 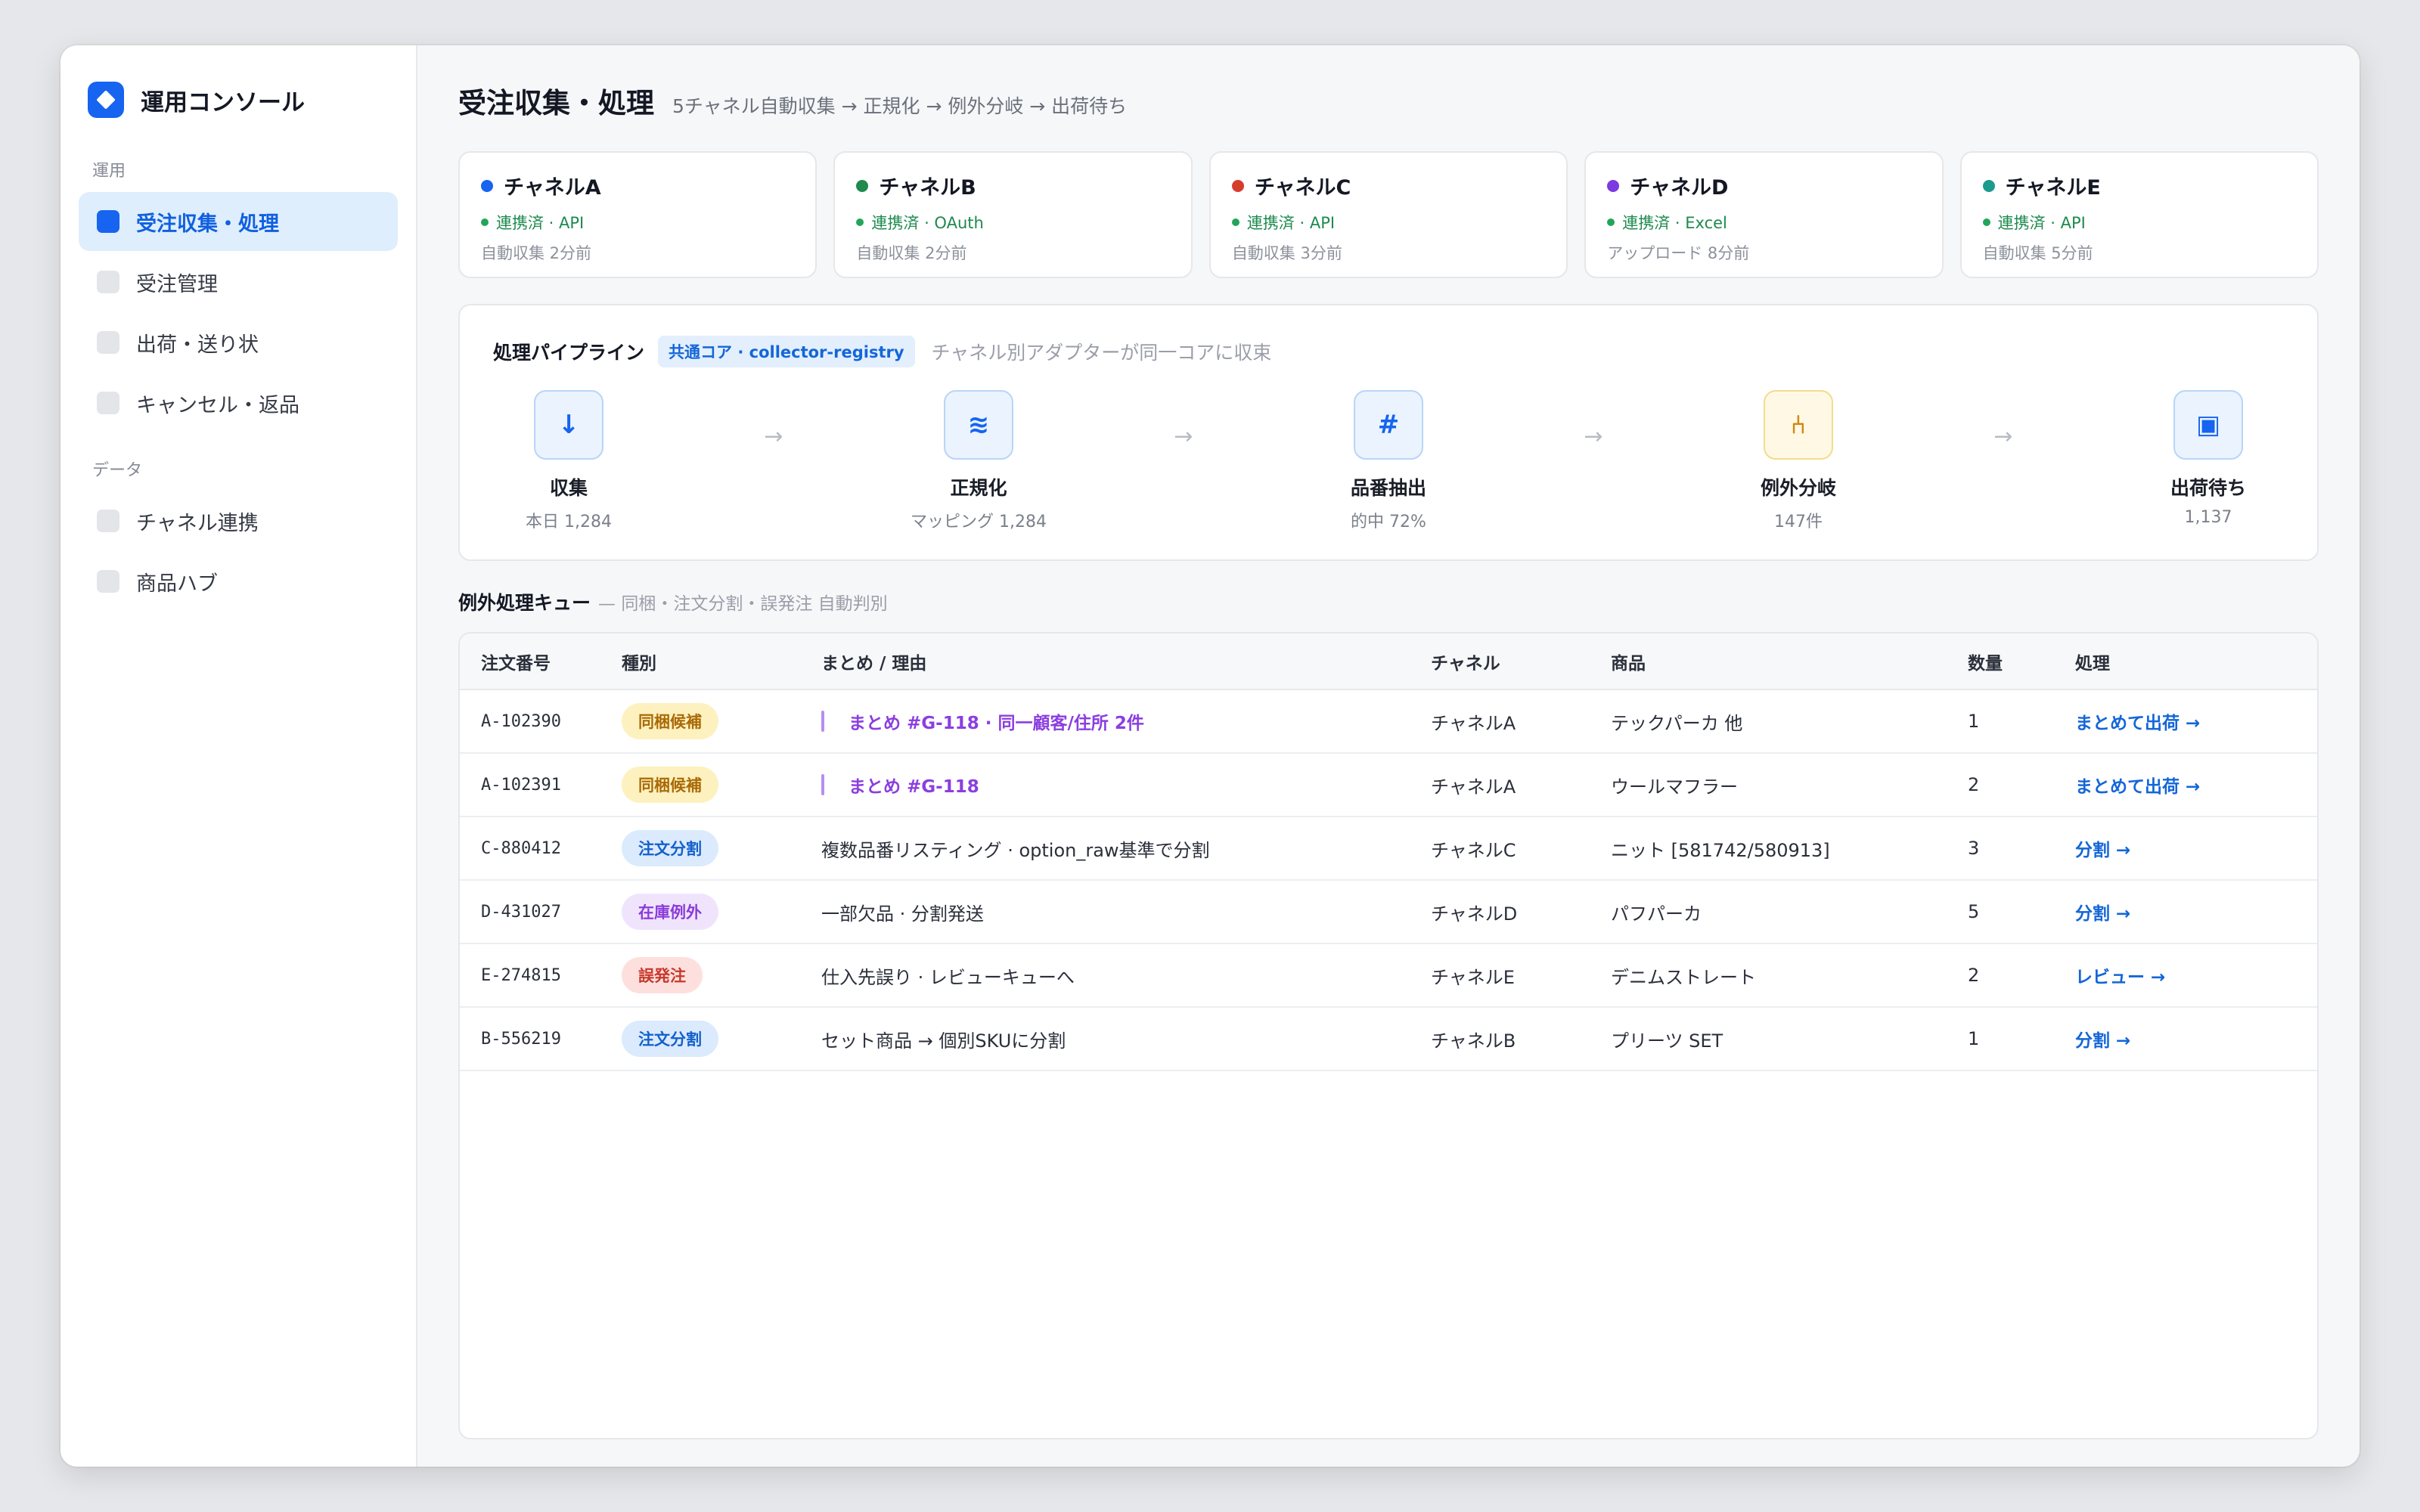 What do you see at coordinates (238, 282) in the screenshot?
I see `sidebar-item-order-management: 受注管理` at bounding box center [238, 282].